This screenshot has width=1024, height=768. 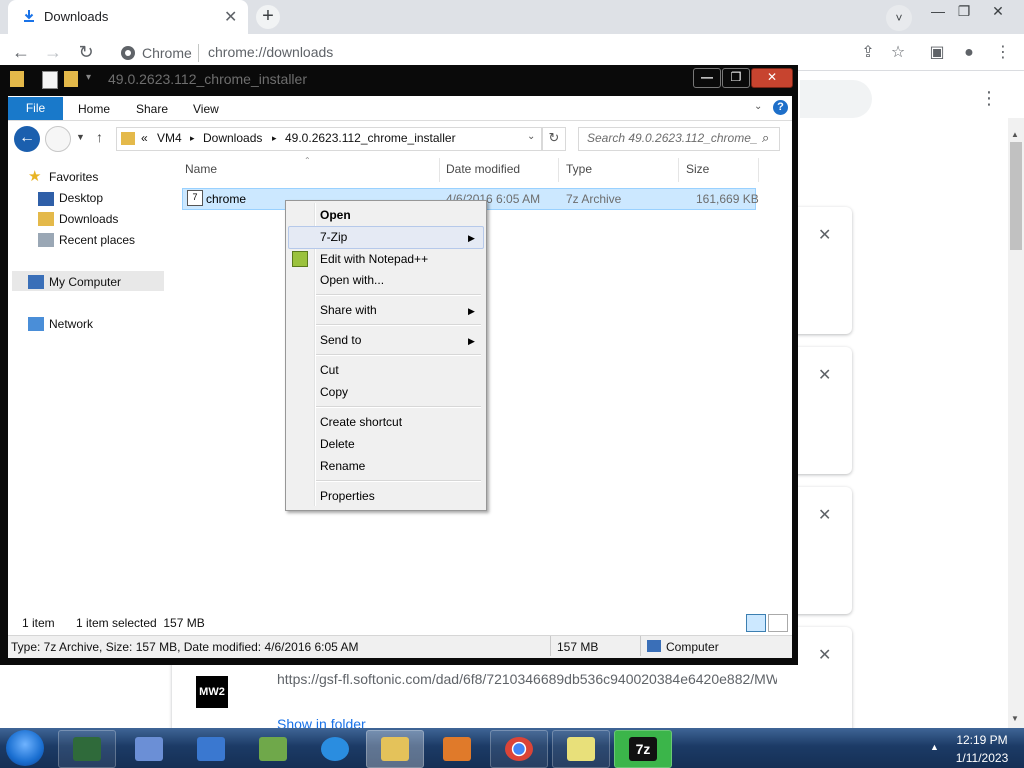 What do you see at coordinates (88, 219) in the screenshot?
I see `nav-downloads: Downloads` at bounding box center [88, 219].